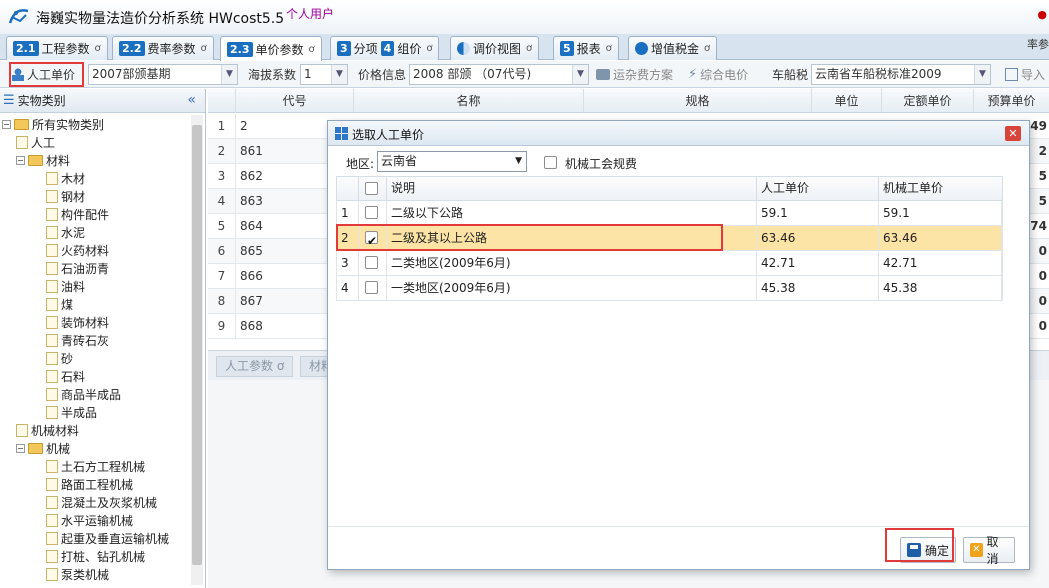  What do you see at coordinates (790, 75) in the screenshot?
I see `vehicle-tax-label: 车船税` at bounding box center [790, 75].